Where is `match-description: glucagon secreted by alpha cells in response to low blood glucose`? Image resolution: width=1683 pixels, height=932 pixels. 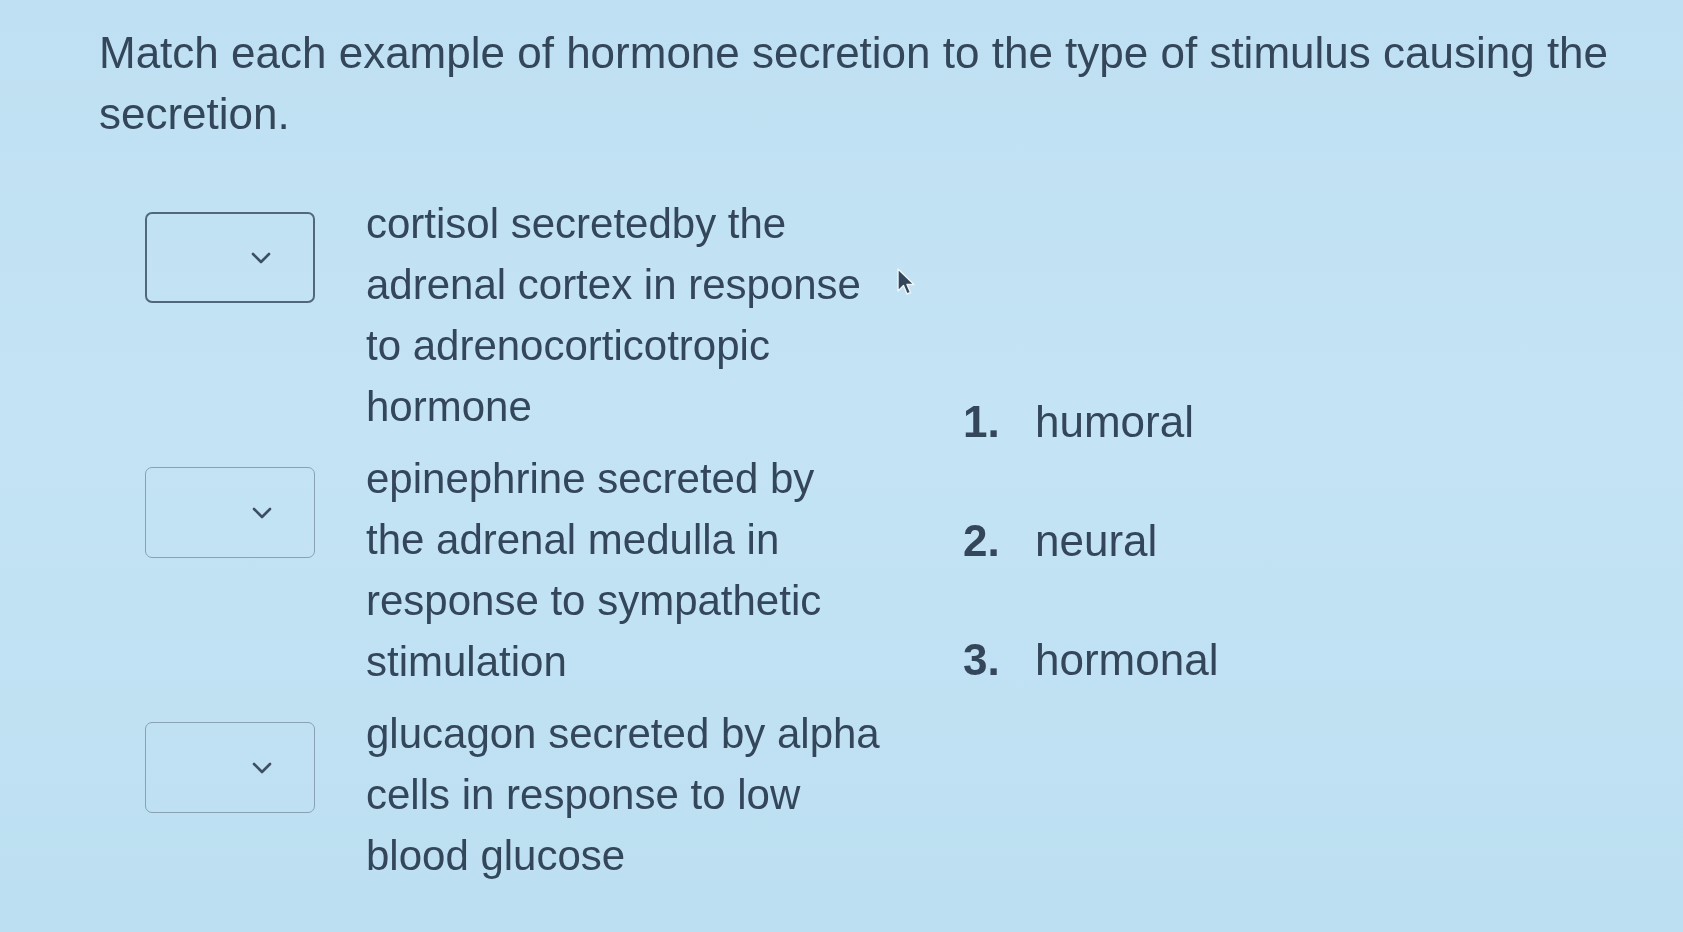
match-description: glucagon secreted by alpha cells in response to low blood glucose is located at coordinates (623, 795).